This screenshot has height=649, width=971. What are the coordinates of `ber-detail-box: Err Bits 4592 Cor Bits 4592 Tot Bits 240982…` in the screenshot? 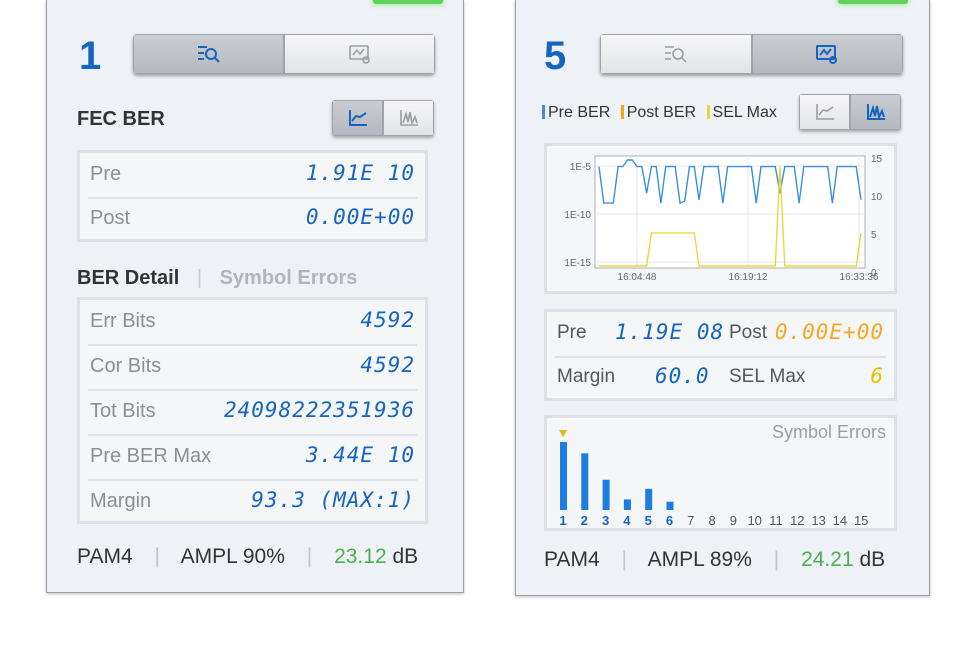 It's located at (252, 410).